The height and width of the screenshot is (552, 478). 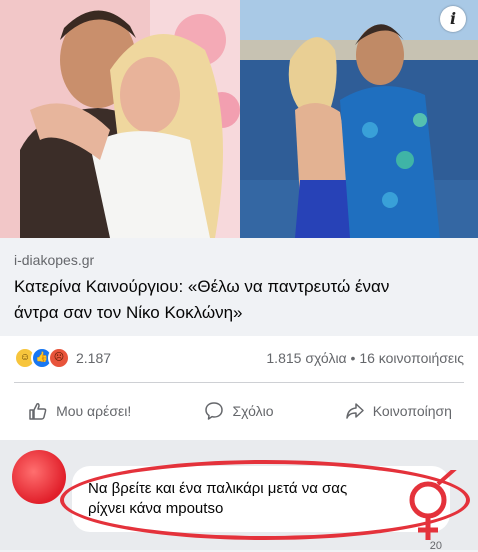 I want to click on comment-button: Σχόλιο, so click(x=238, y=411).